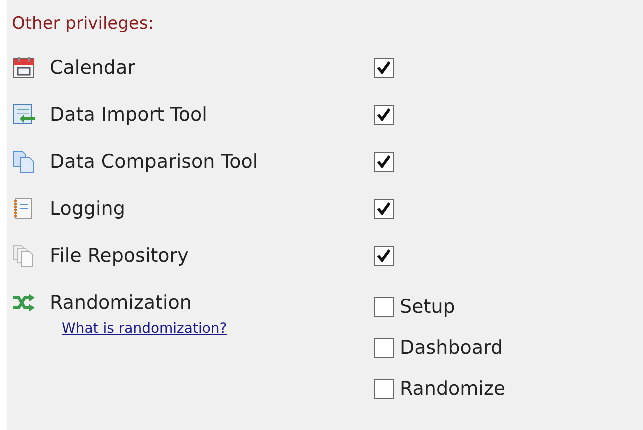 The width and height of the screenshot is (643, 430). I want to click on privilege-label: Logging, so click(88, 209).